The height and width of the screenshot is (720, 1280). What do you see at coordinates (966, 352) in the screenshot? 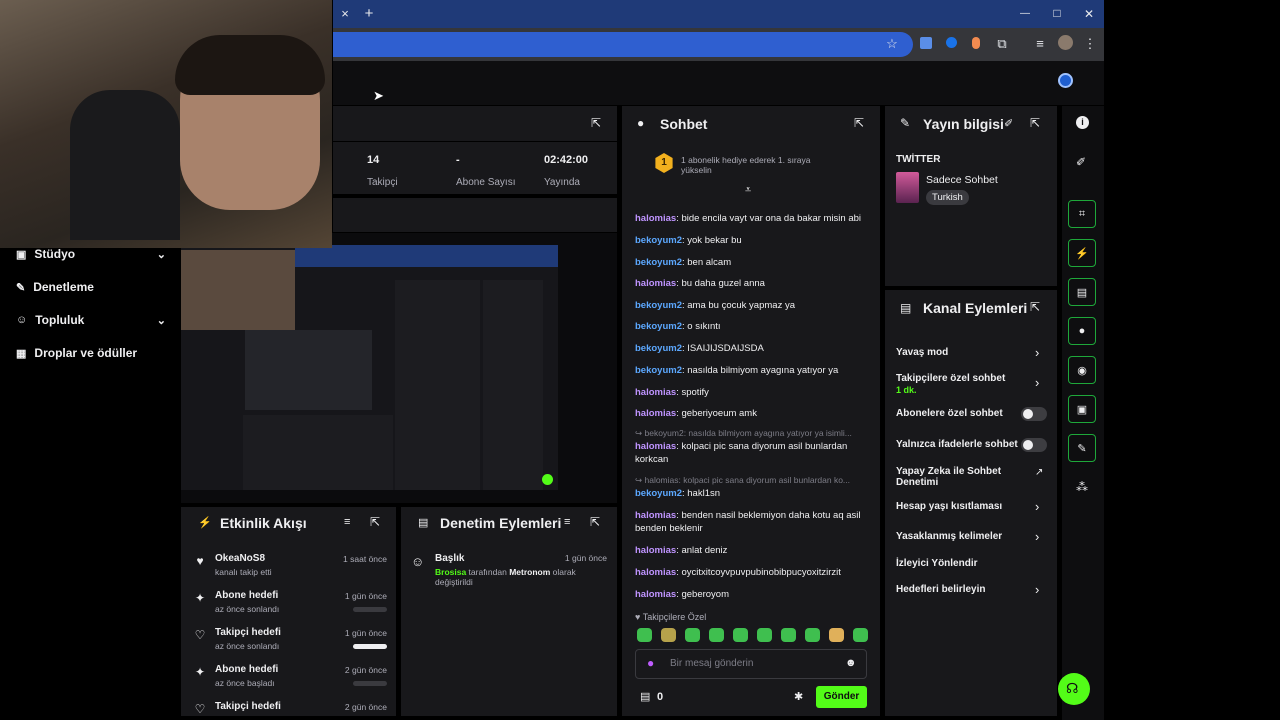
I see `channel-action-row: Yavaş mod` at bounding box center [966, 352].